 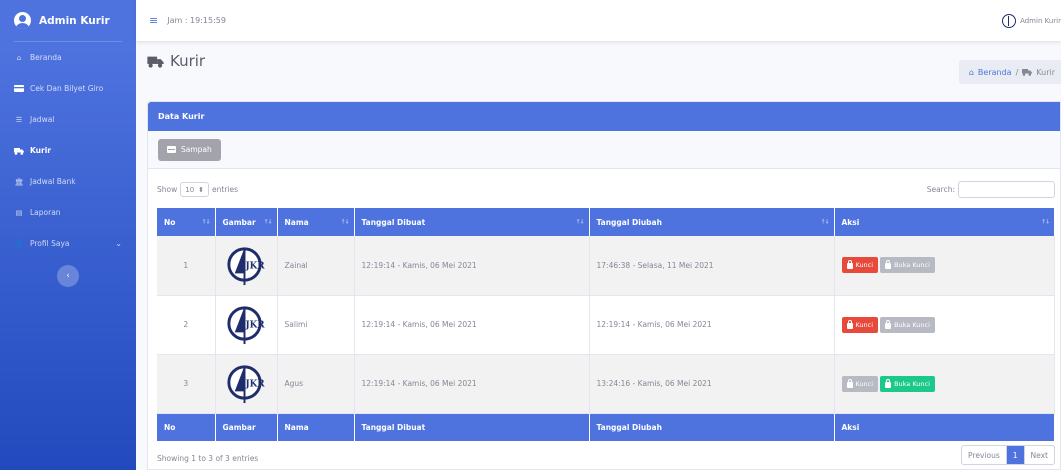 What do you see at coordinates (186, 222) in the screenshot?
I see `column-header-no: No ↑↓` at bounding box center [186, 222].